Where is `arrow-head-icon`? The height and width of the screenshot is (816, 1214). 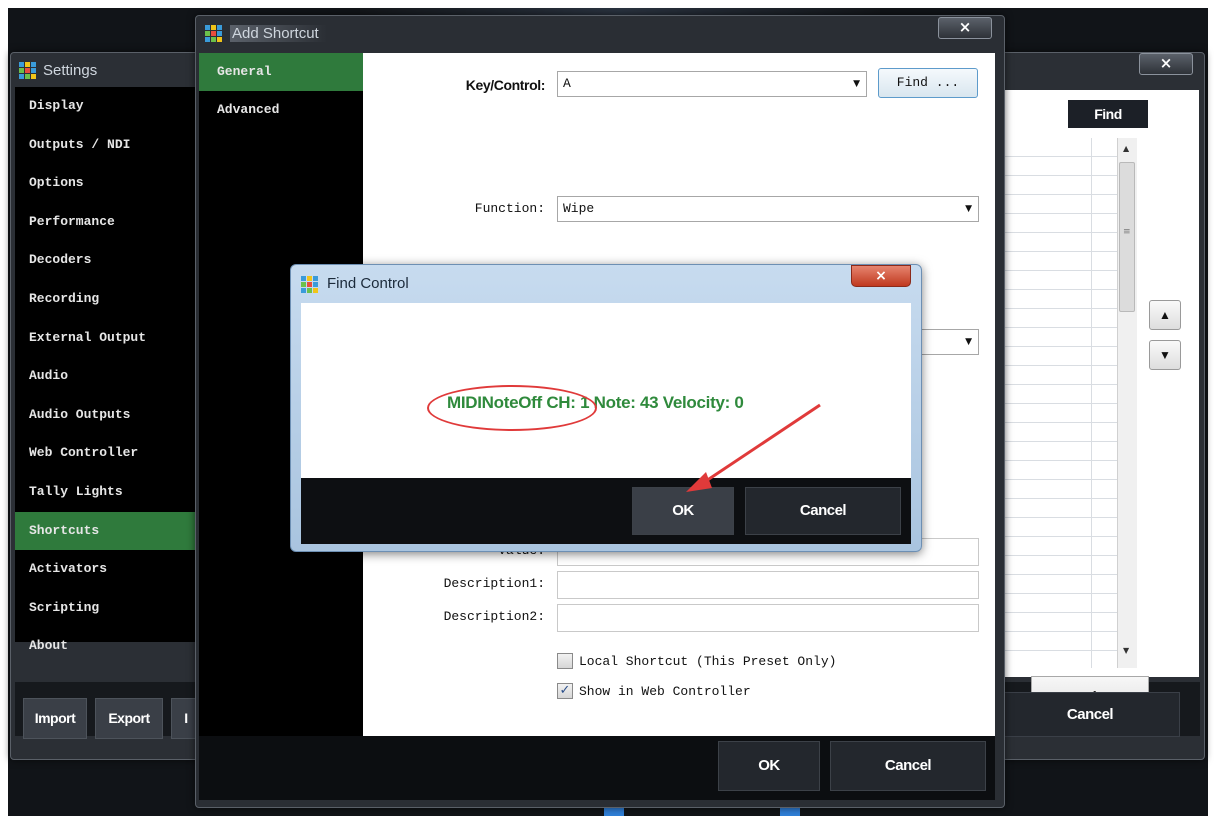
arrow-head-icon is located at coordinates (699, 482).